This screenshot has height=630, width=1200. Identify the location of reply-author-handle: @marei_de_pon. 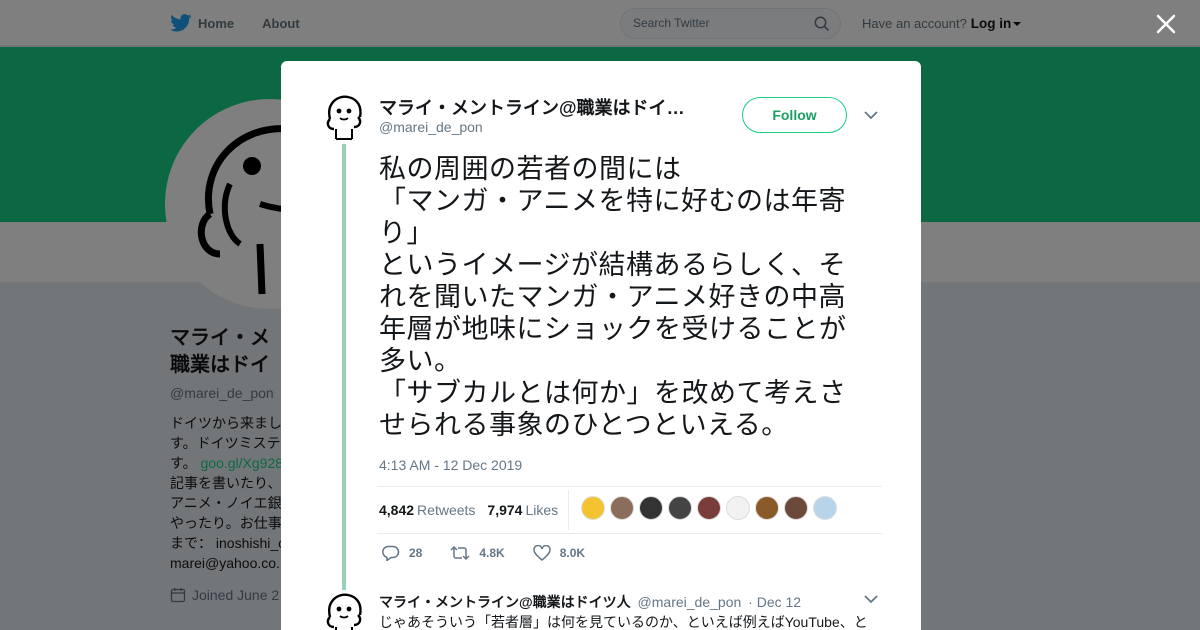
(690, 602).